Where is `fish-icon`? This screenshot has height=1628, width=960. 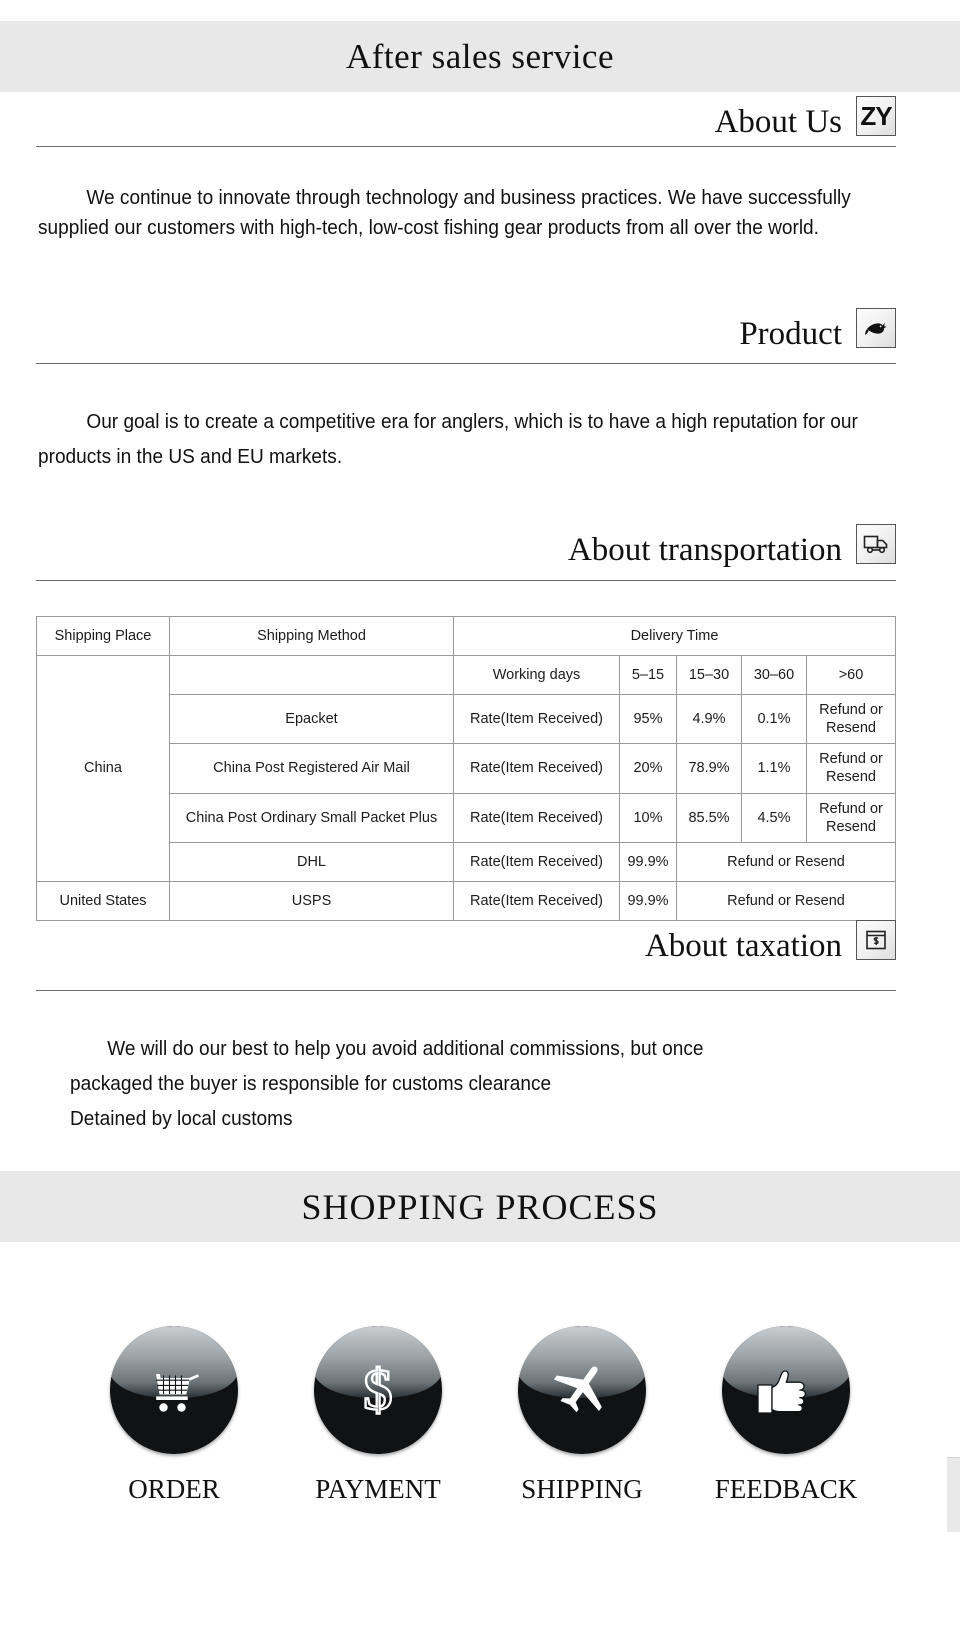 fish-icon is located at coordinates (876, 328).